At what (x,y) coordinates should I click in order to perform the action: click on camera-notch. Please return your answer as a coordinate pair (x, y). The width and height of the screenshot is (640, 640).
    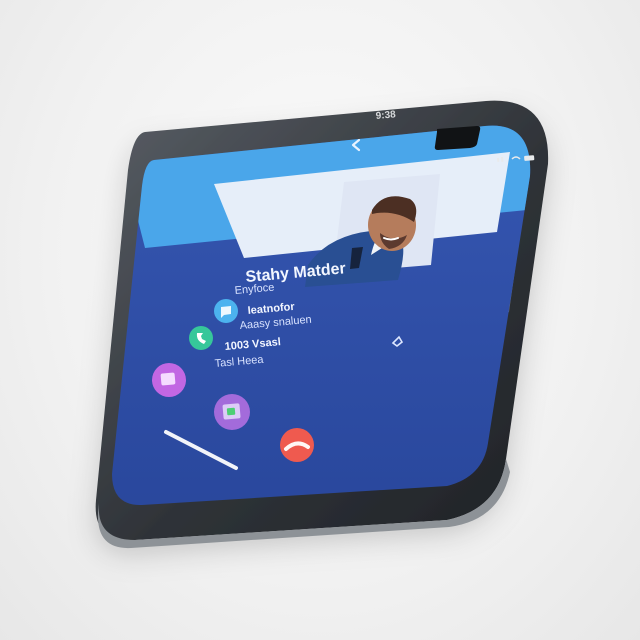
    Looking at the image, I should click on (457, 138).